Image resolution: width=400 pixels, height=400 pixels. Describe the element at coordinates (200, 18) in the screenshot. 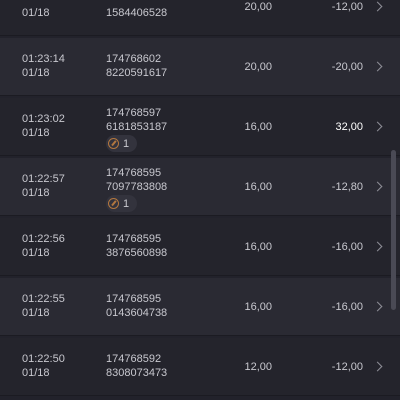

I see `history-row: 01/18 1584406528 20,00 -12,00` at that location.